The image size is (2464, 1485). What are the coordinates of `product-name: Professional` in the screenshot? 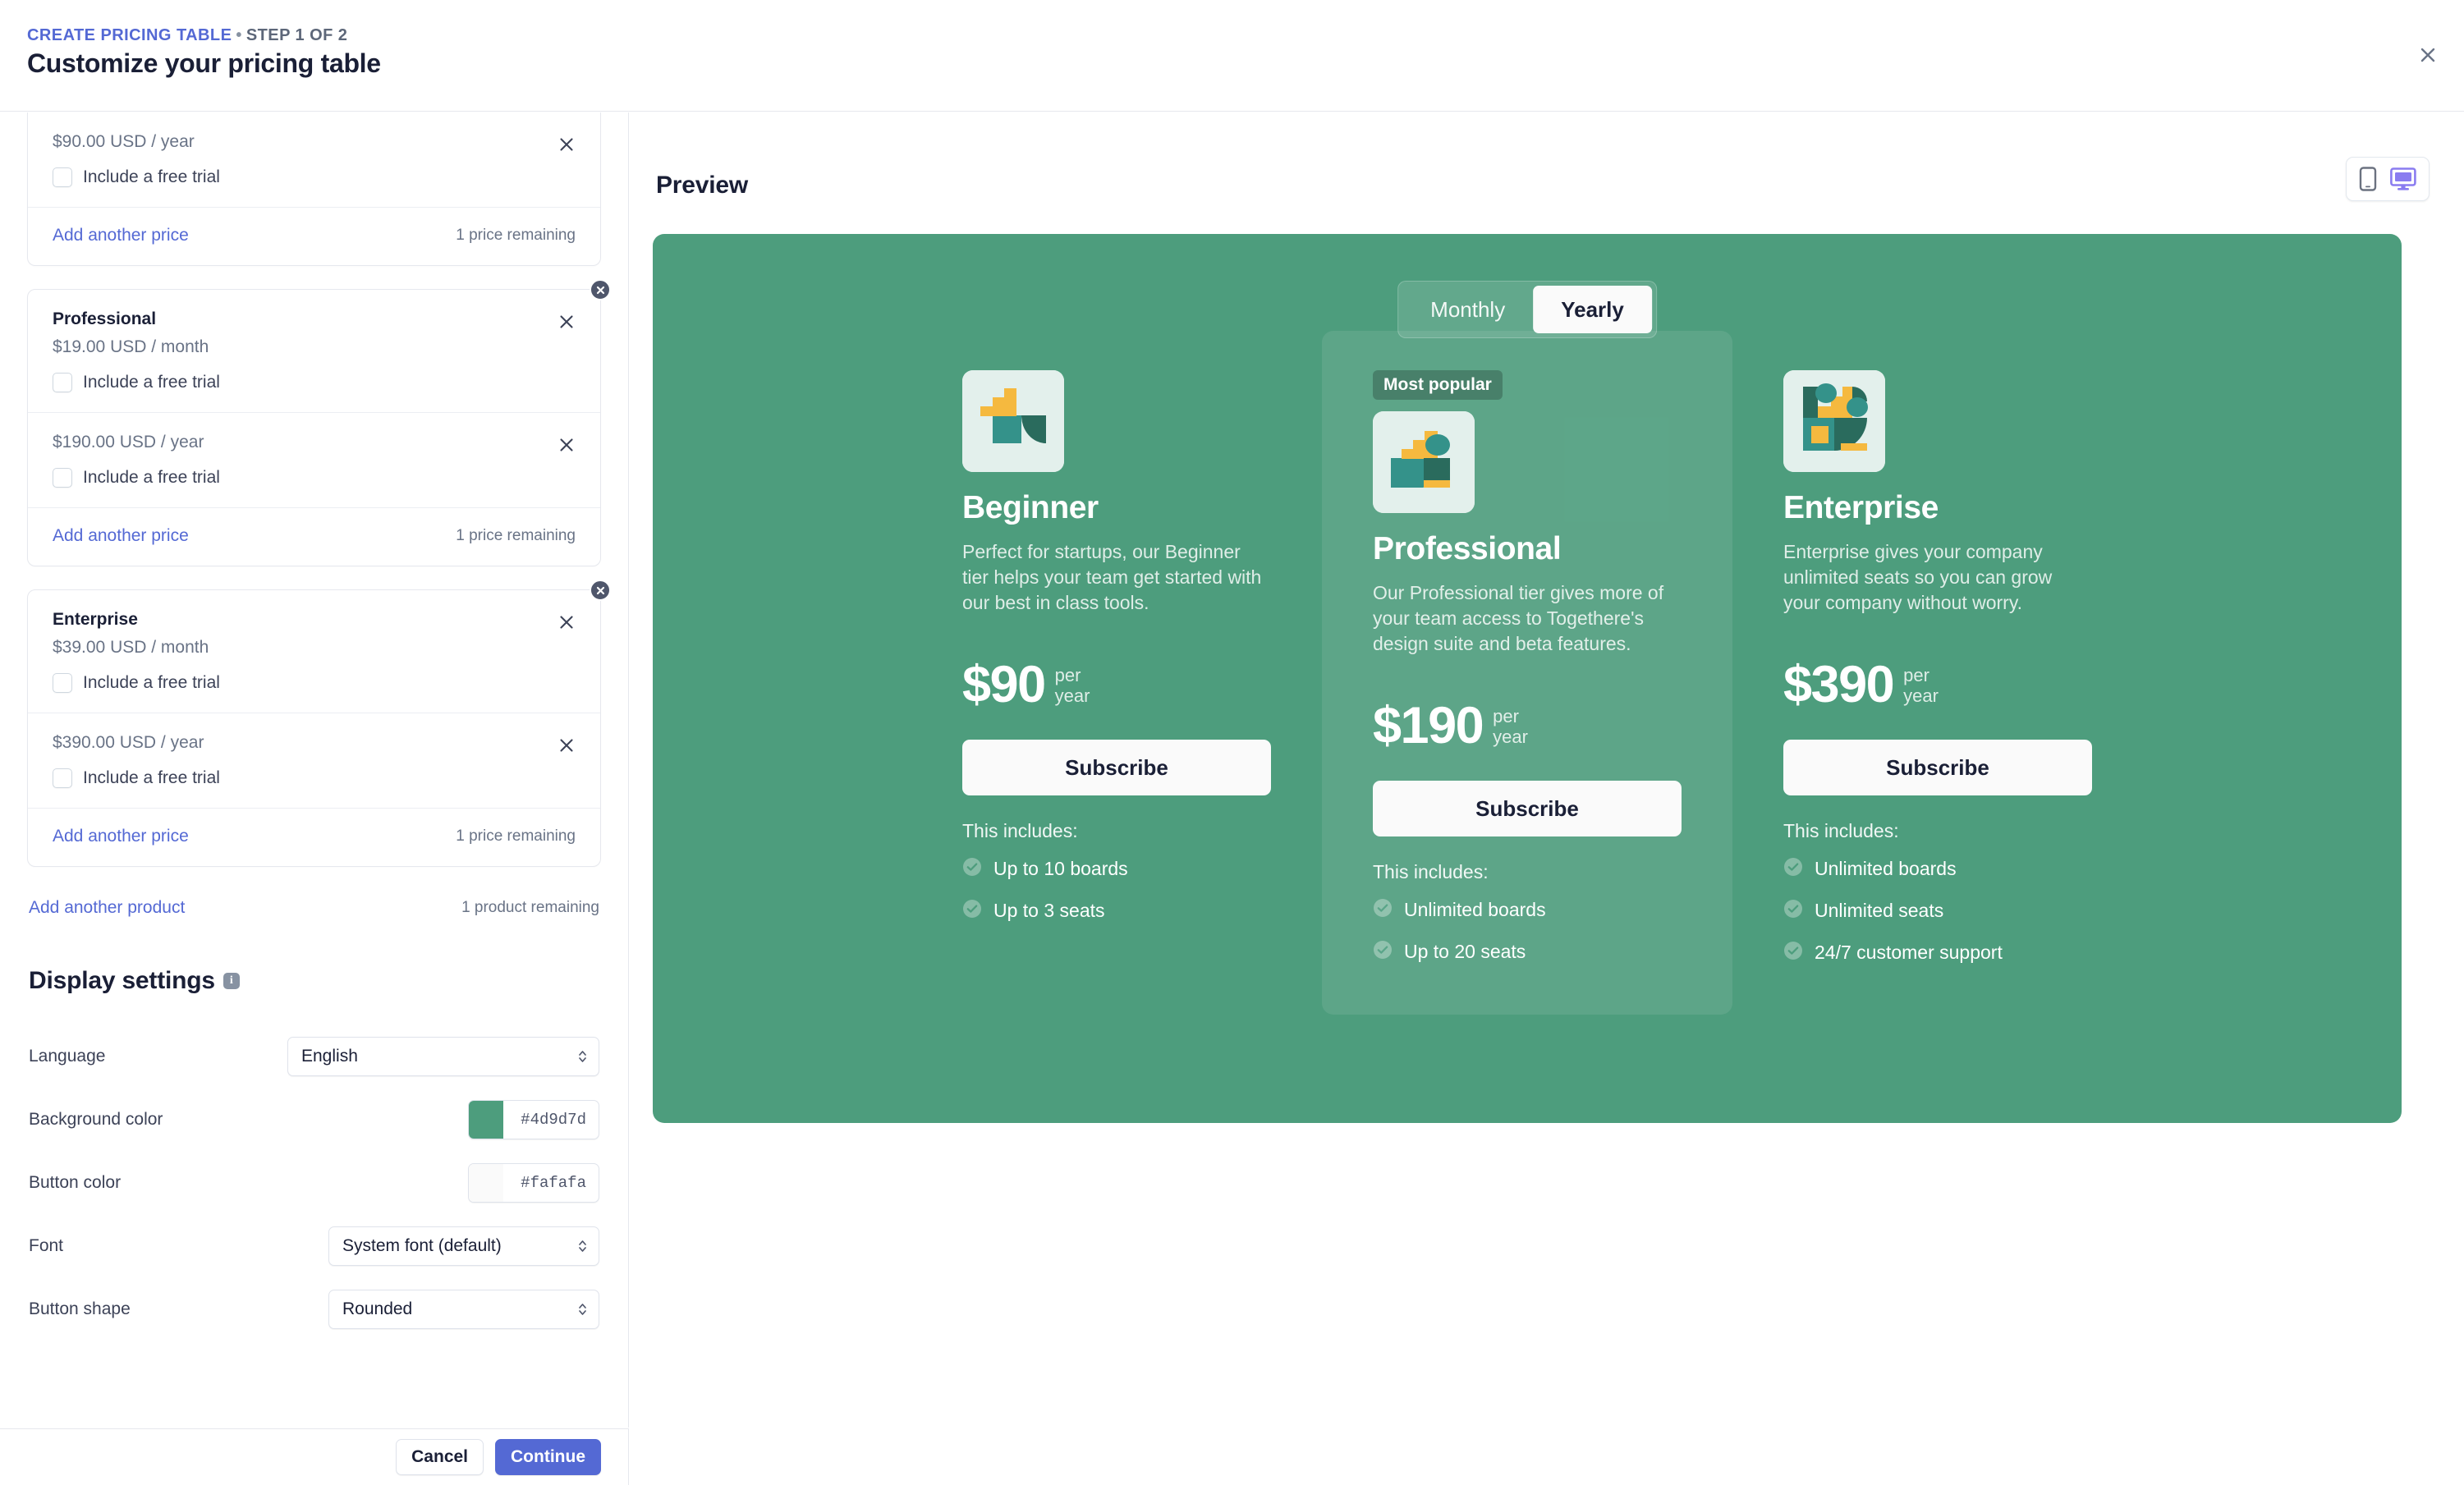 It's located at (105, 319).